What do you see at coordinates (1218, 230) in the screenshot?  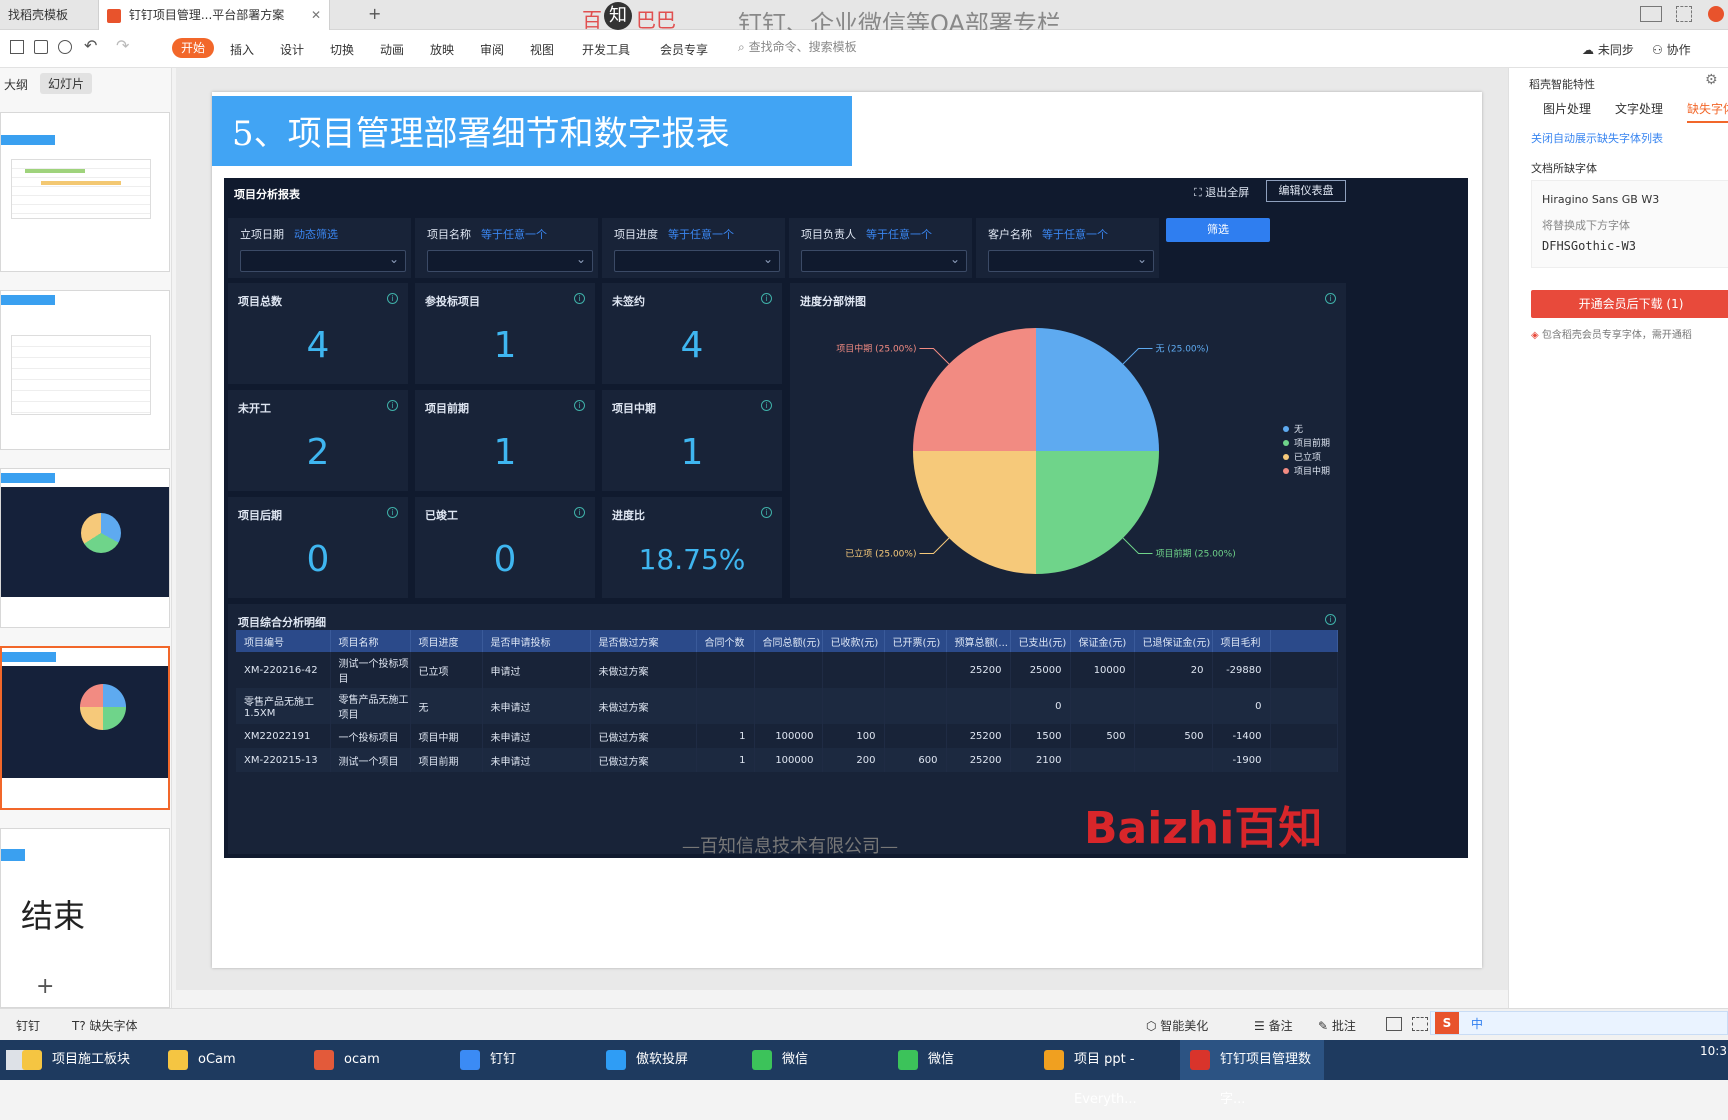 I see `filter-submit-button: 筛选` at bounding box center [1218, 230].